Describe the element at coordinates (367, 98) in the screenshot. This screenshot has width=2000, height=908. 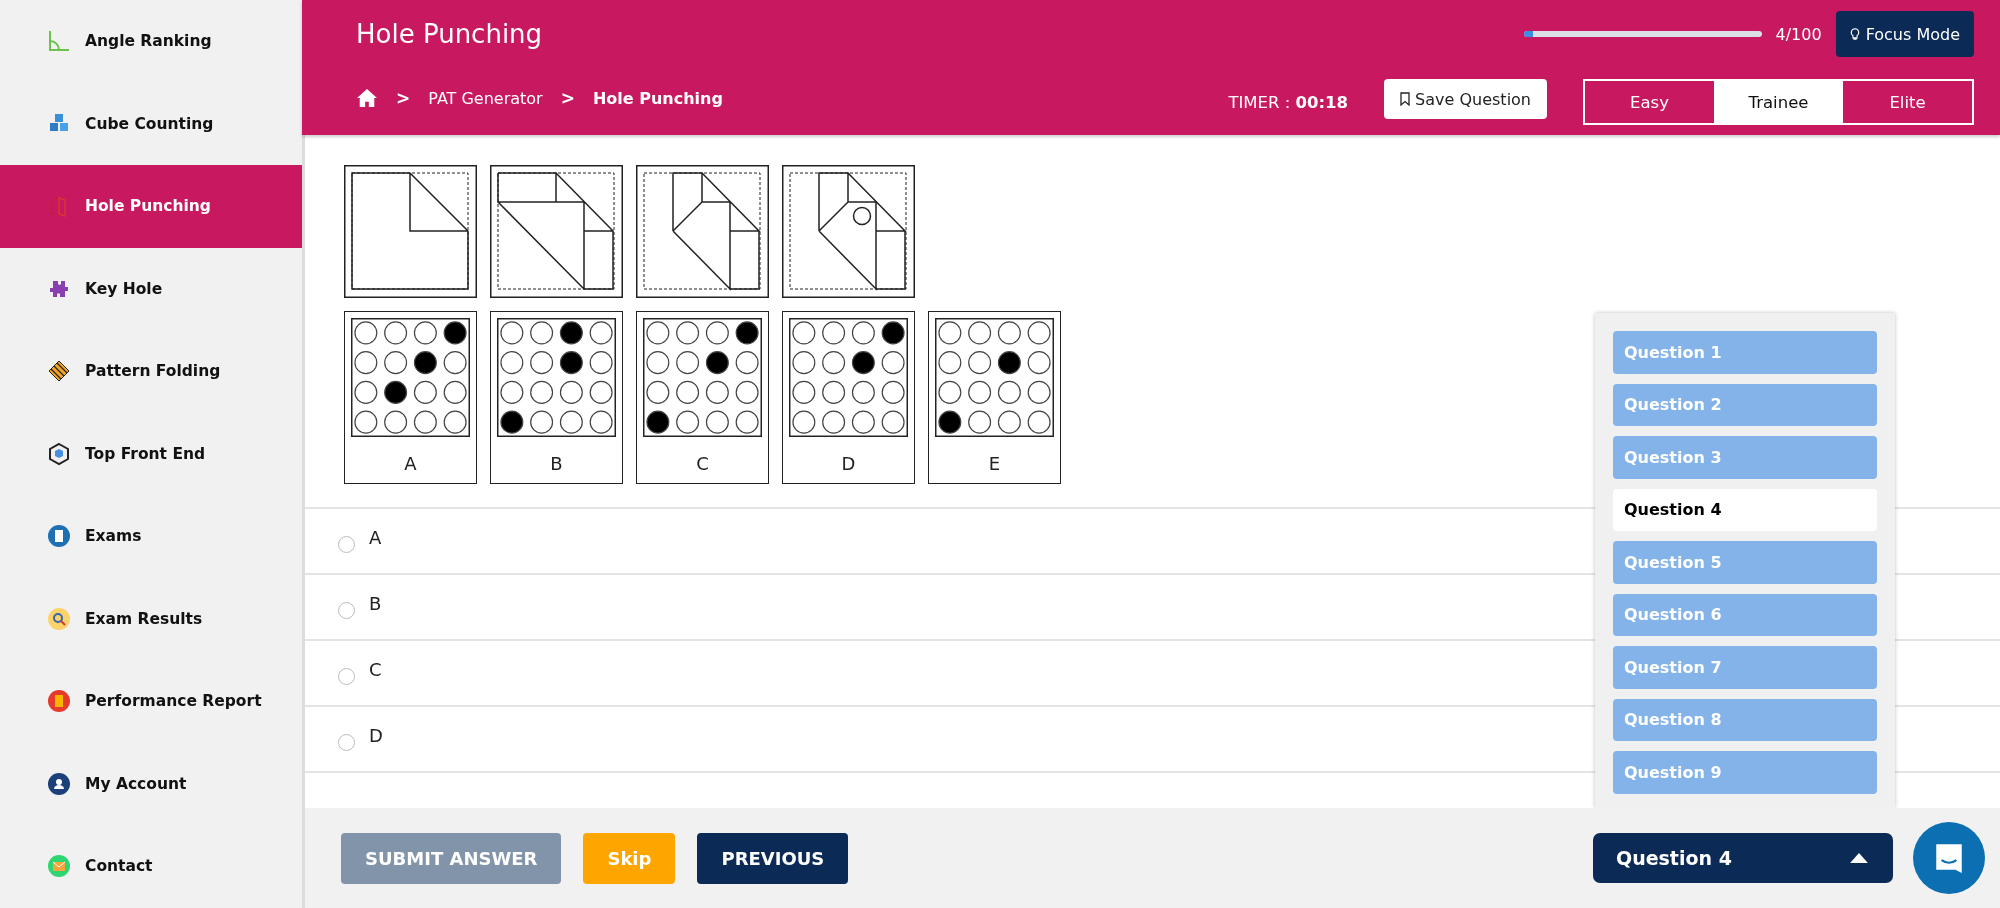
I see `home-icon` at that location.